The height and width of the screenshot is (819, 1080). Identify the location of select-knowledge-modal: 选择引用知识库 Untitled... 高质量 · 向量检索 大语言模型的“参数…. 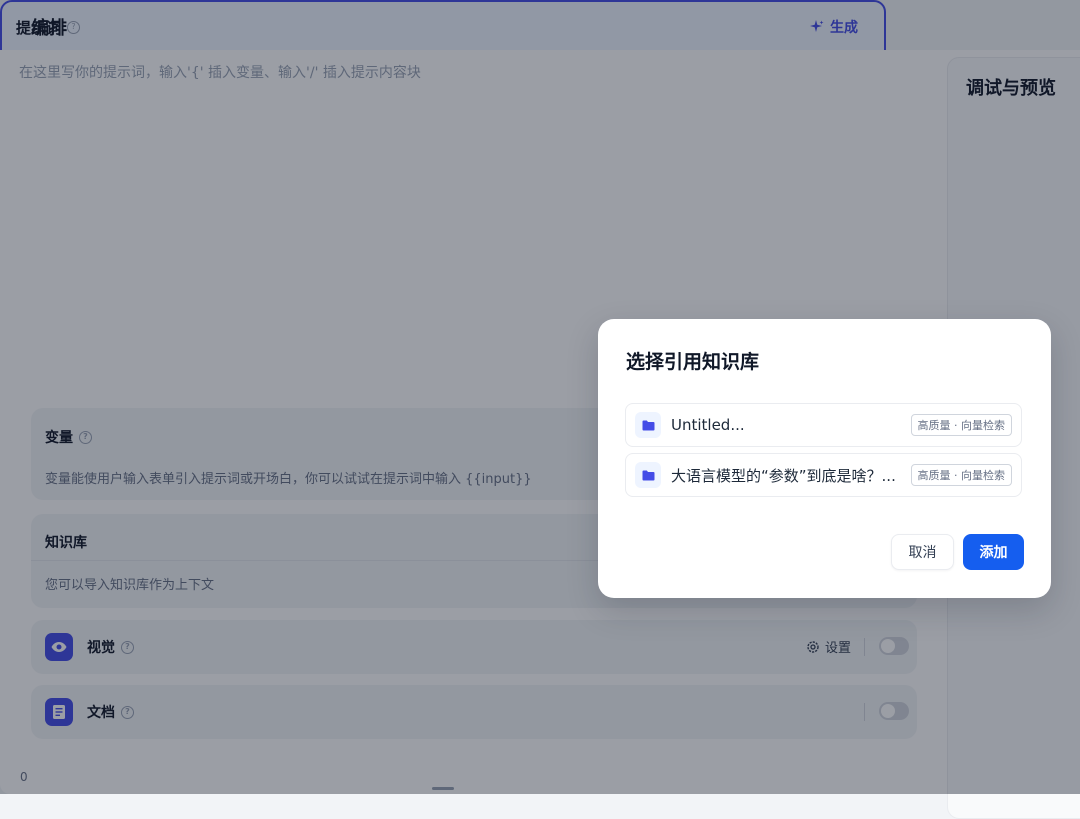
(824, 458).